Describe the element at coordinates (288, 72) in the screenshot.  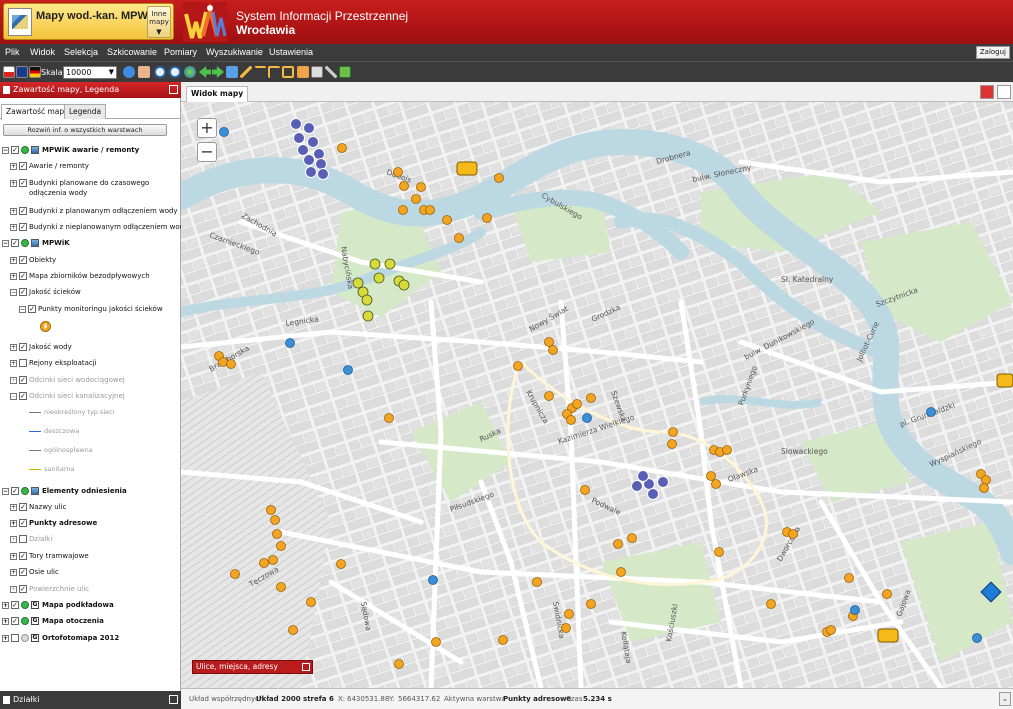
I see `crop-icon` at that location.